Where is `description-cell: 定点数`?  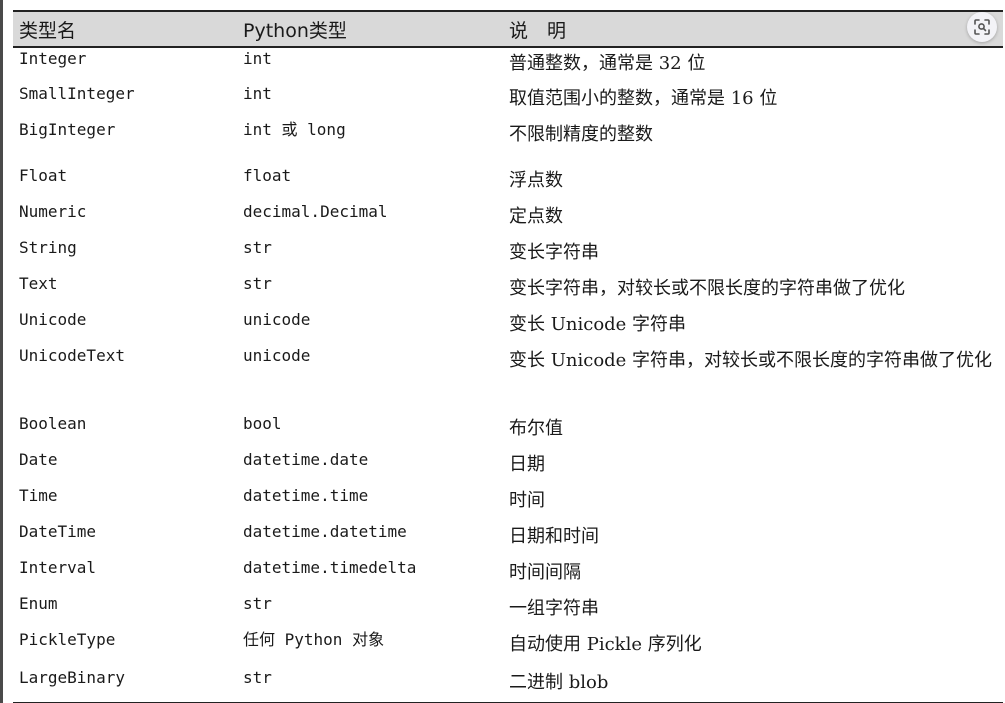
description-cell: 定点数 is located at coordinates (536, 216).